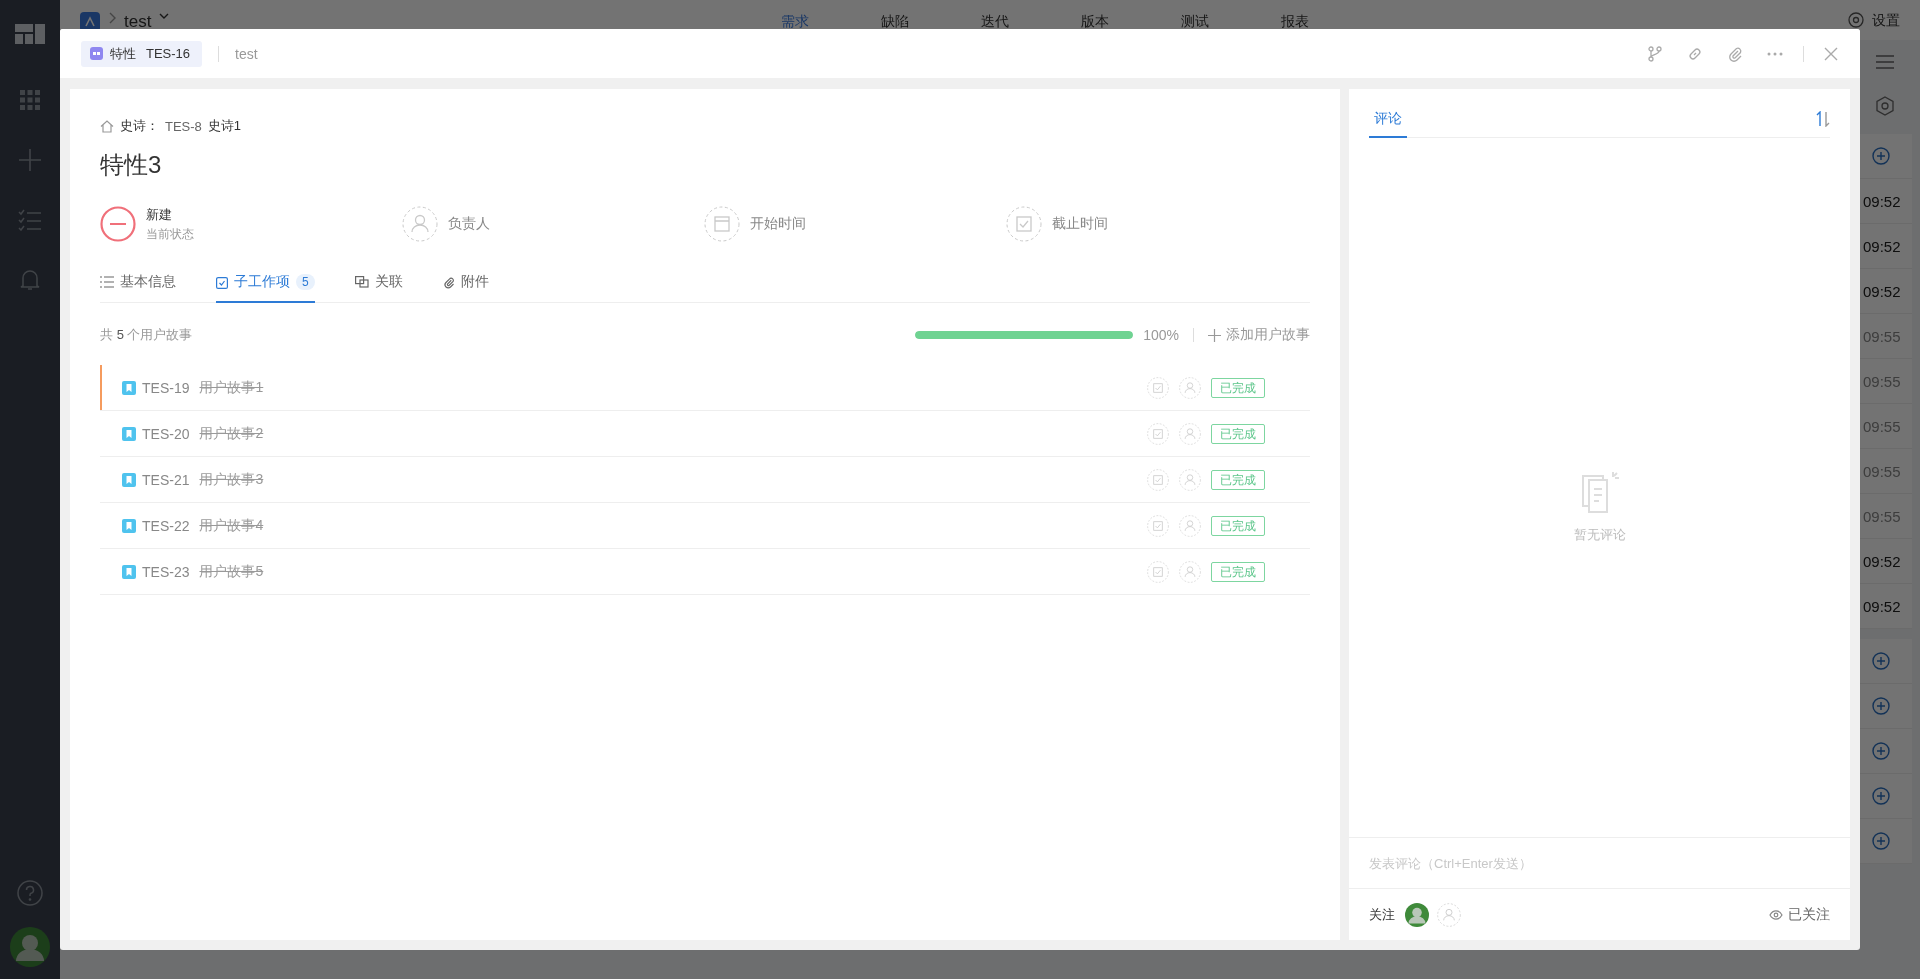 The width and height of the screenshot is (1920, 979). What do you see at coordinates (1449, 914) in the screenshot?
I see `add-follower-icon` at bounding box center [1449, 914].